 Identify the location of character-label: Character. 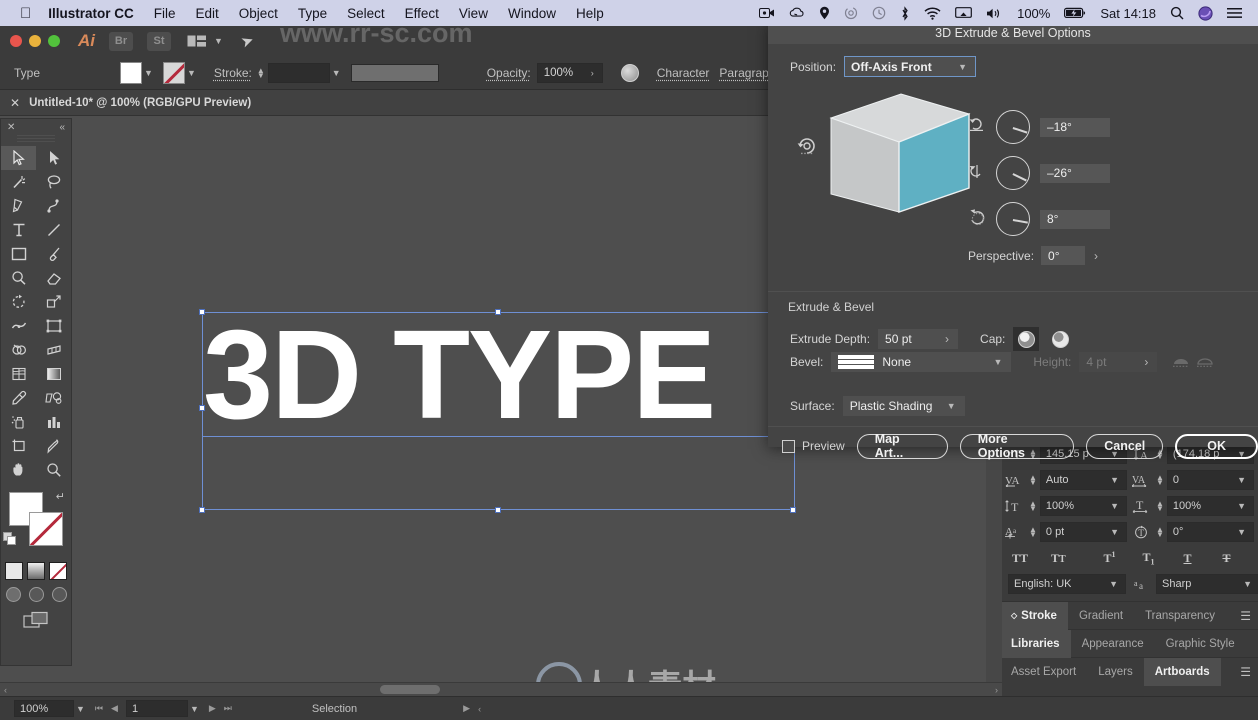
(683, 73).